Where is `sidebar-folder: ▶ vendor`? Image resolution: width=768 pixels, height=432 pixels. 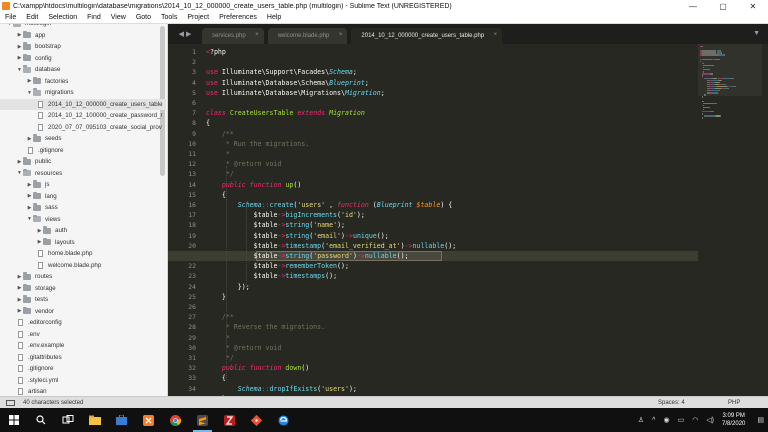 sidebar-folder: ▶ vendor is located at coordinates (83, 312).